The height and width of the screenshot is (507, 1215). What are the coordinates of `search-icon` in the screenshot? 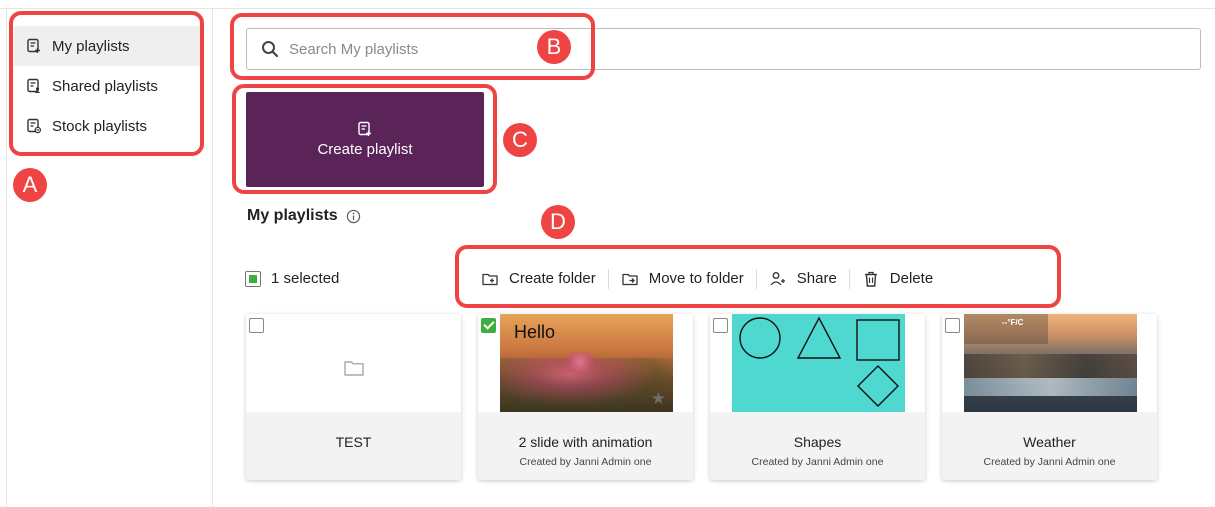 It's located at (270, 49).